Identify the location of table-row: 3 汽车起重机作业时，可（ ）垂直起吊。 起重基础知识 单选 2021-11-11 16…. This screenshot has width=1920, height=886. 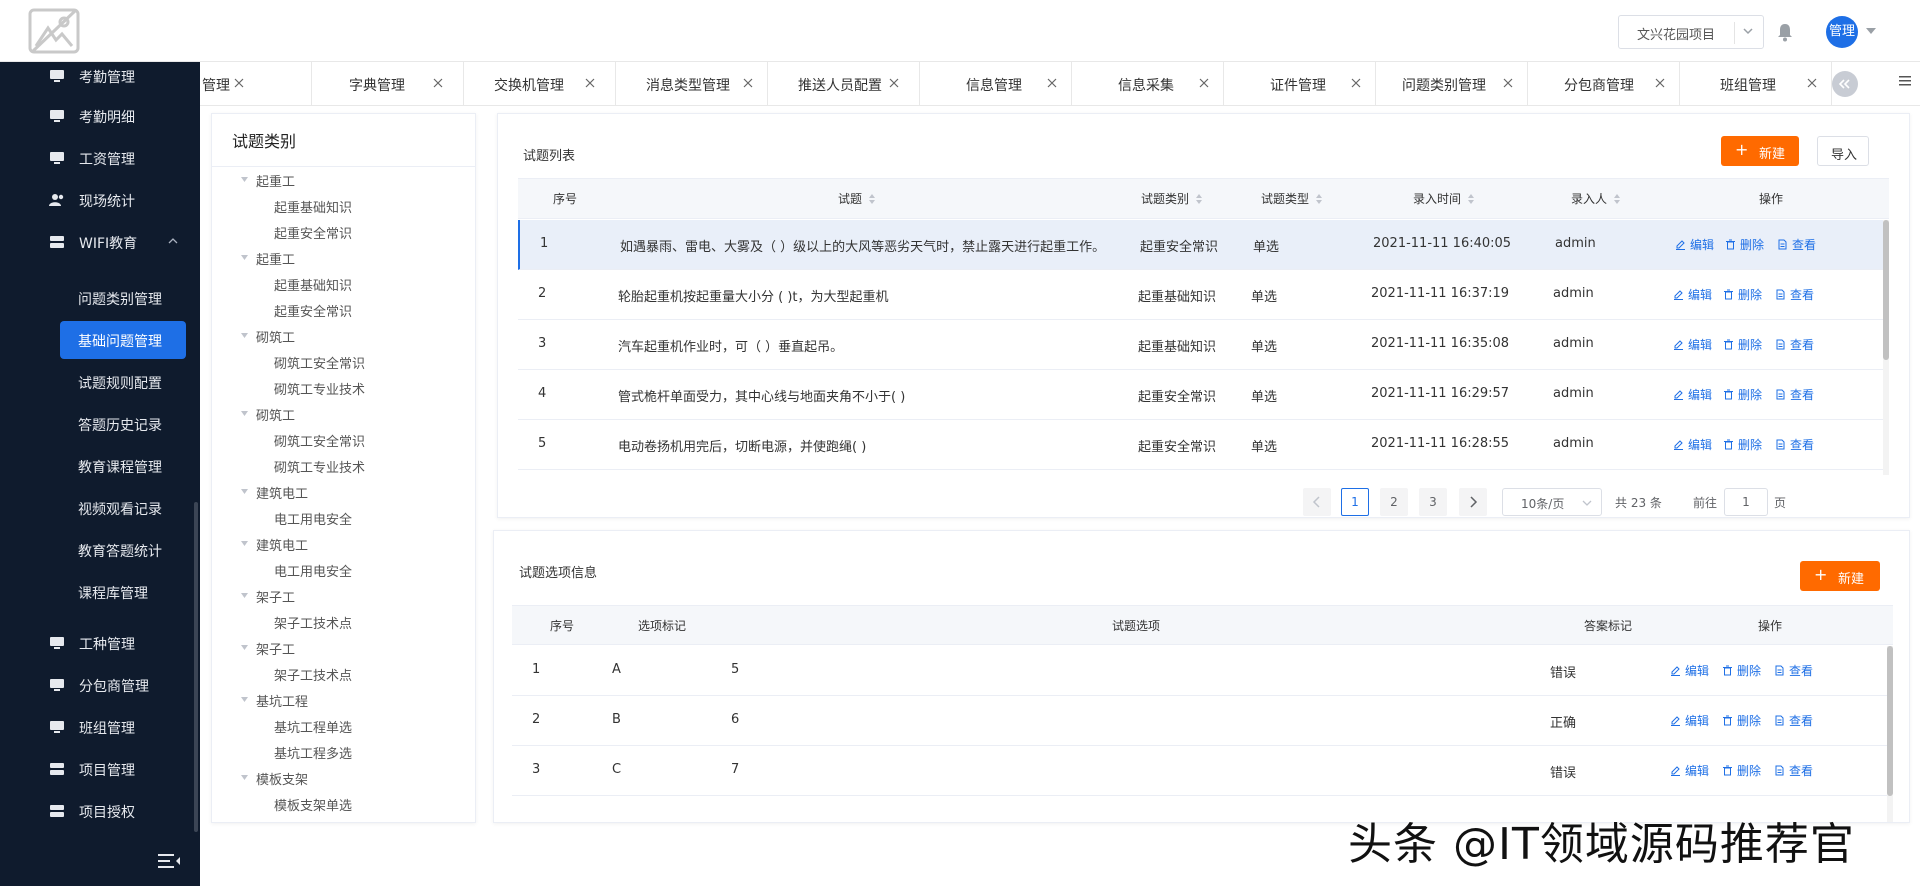
(1200, 345).